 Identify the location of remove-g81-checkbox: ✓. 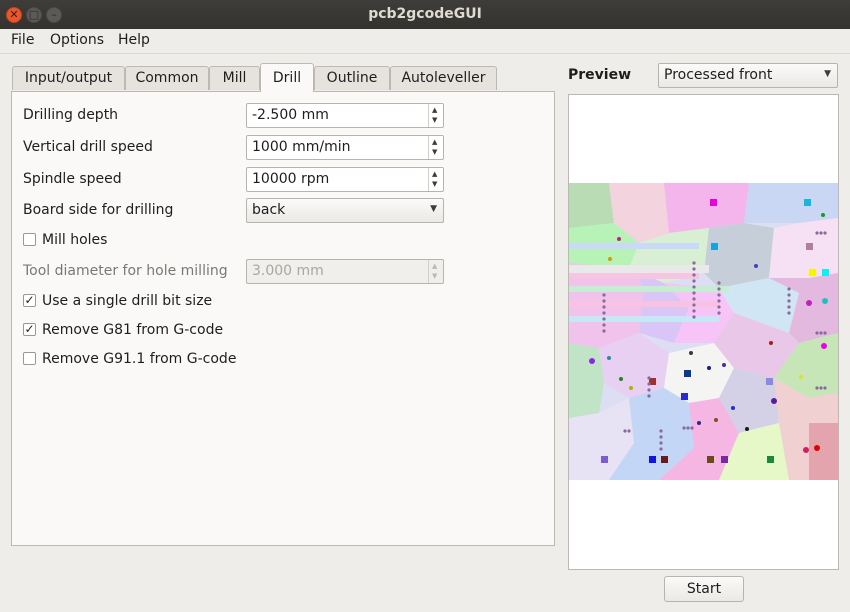
(29, 329).